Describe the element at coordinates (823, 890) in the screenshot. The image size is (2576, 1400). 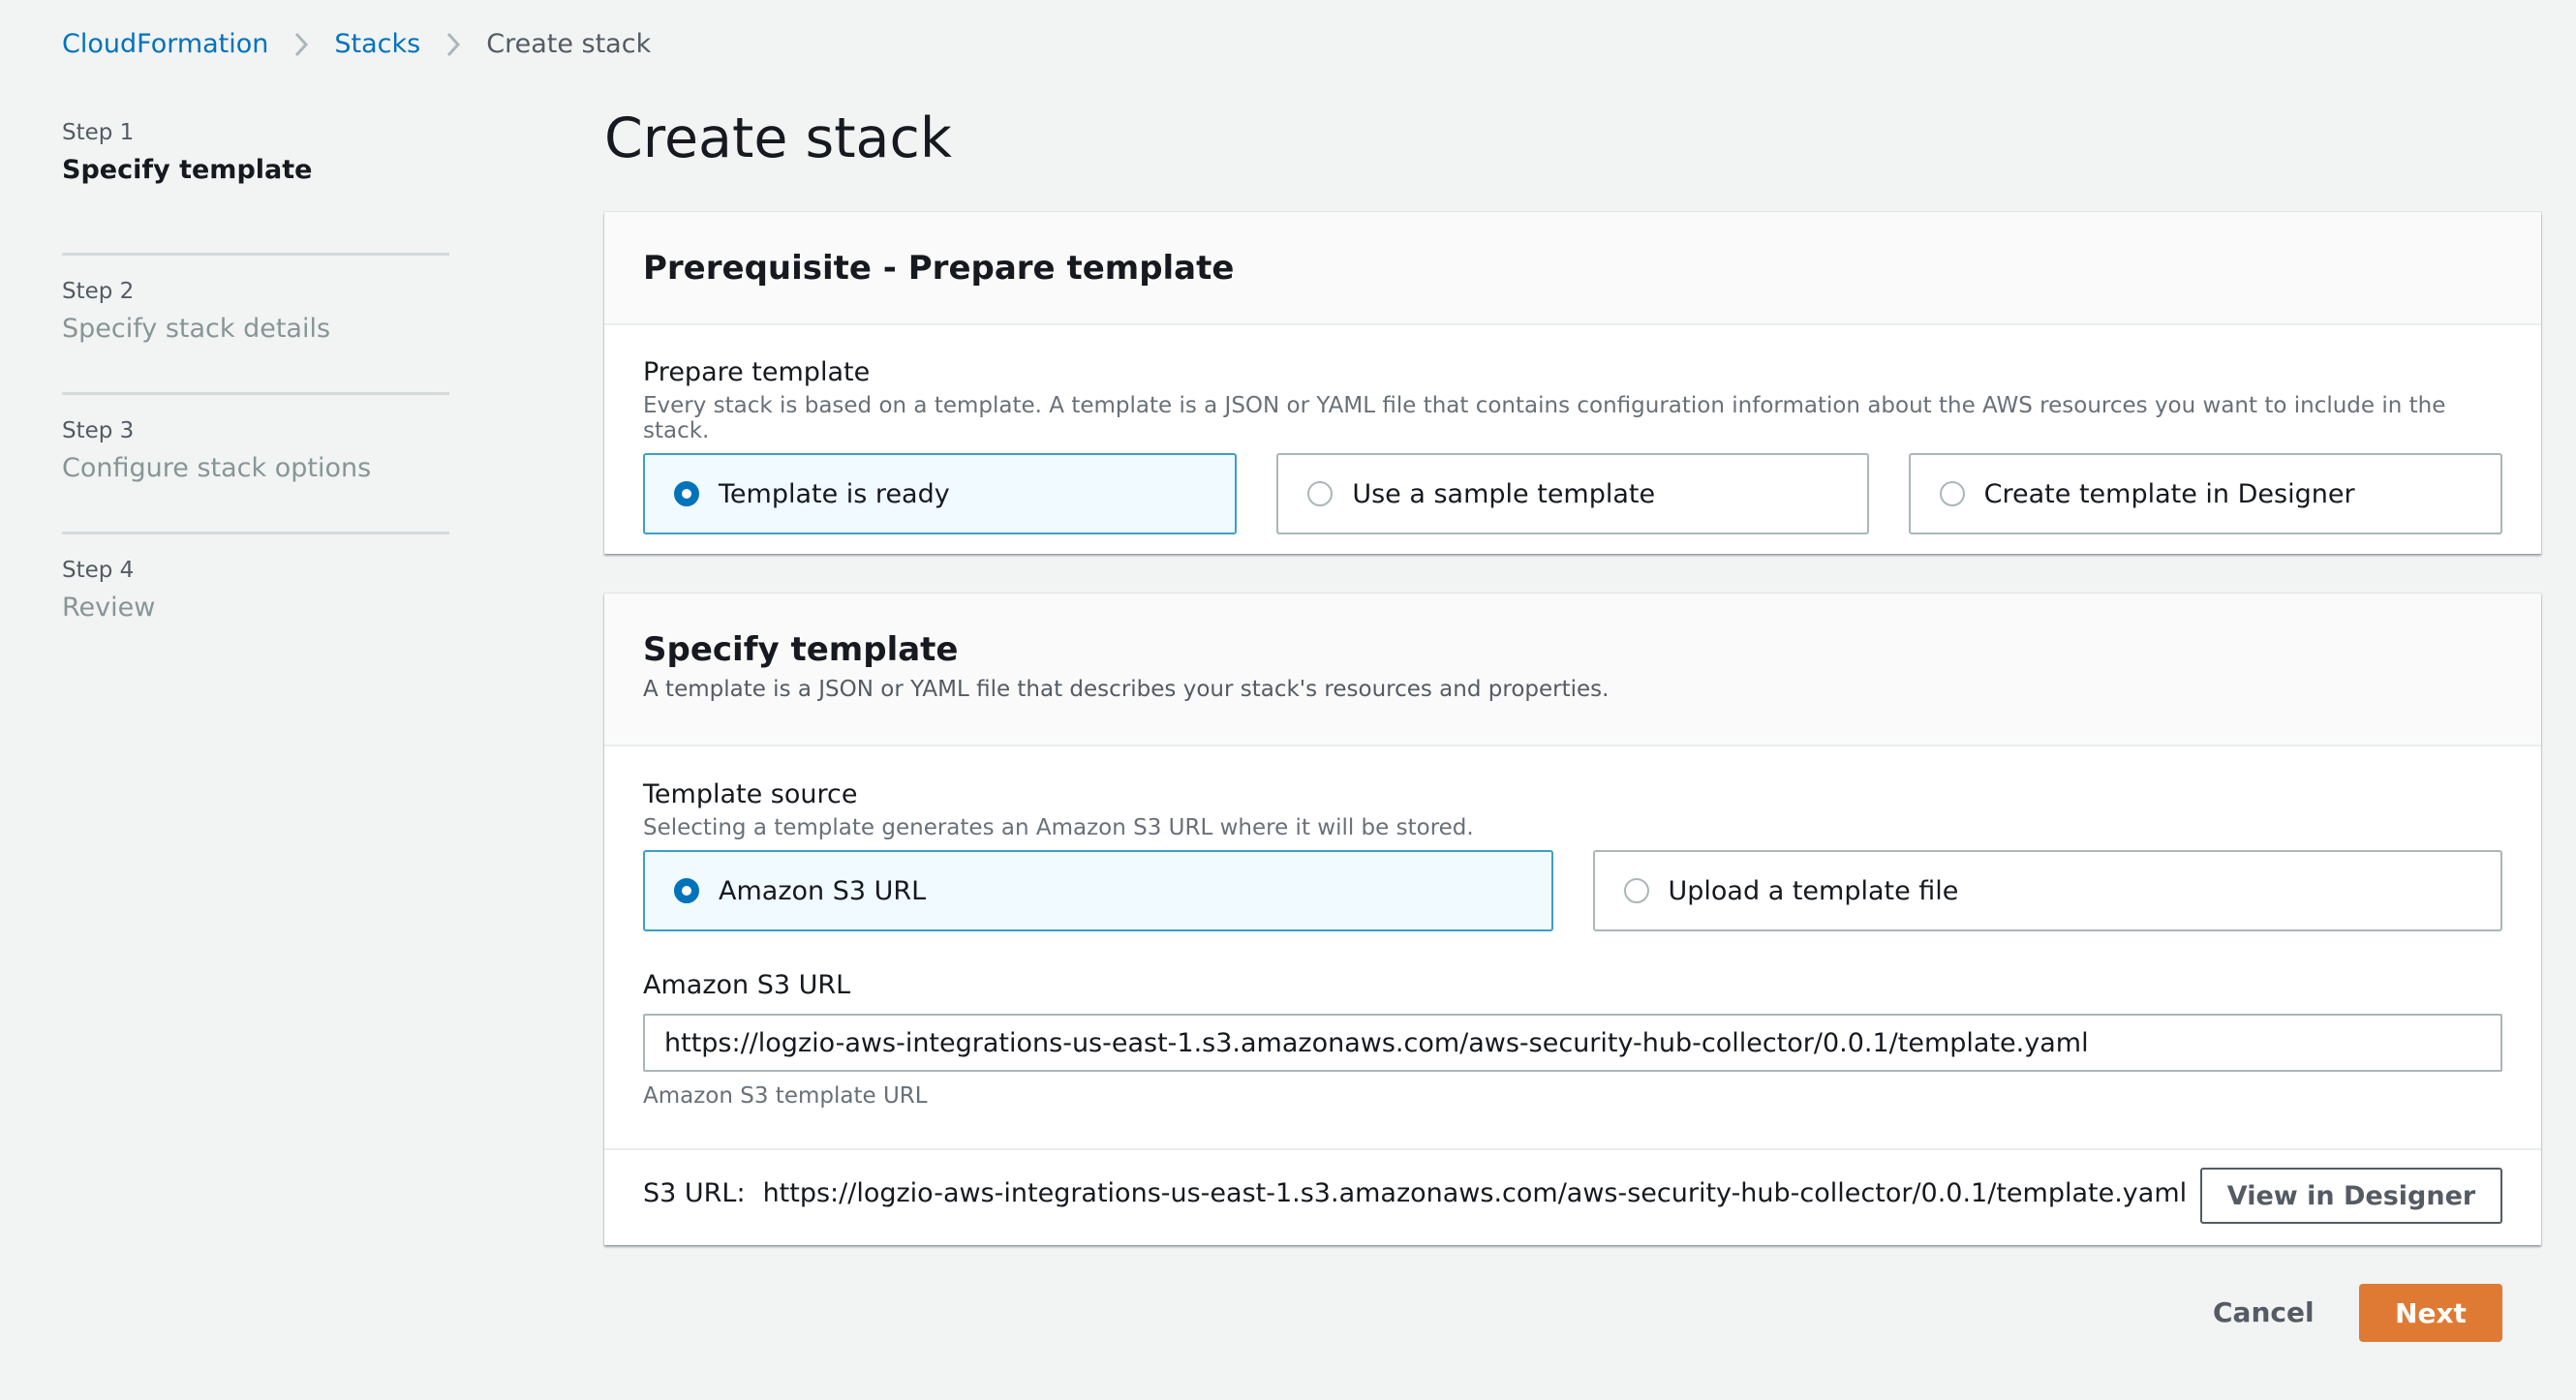
I see `option-label: Amazon S3 URL` at that location.